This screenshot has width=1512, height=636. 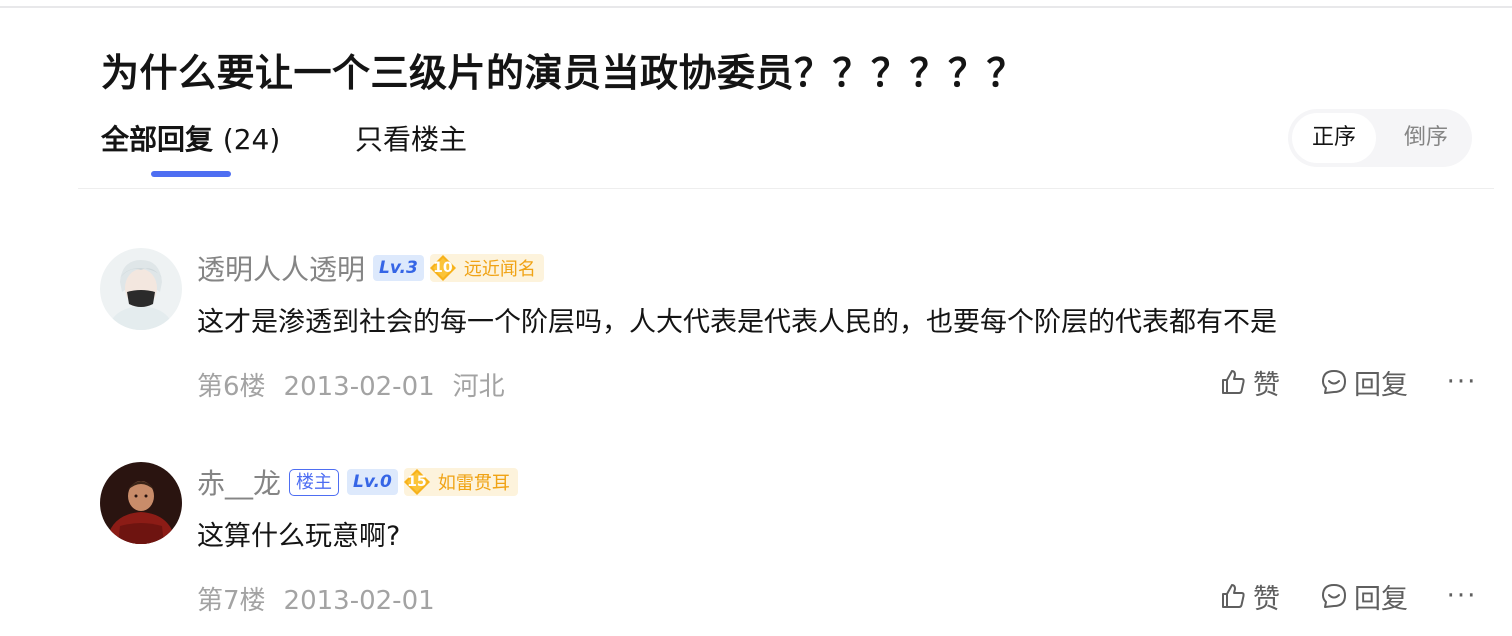 I want to click on user-info: 透明人人透明 Lv.3 10 远近闻名, so click(x=370, y=268).